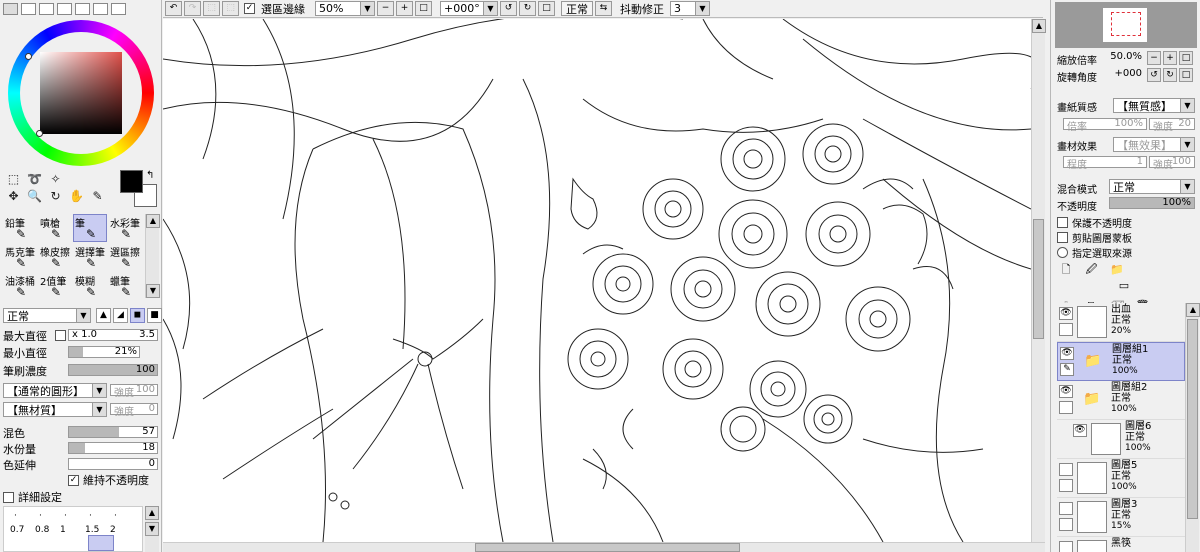 The image size is (1200, 552). Describe the element at coordinates (1117, 270) in the screenshot. I see `new-folder-icon: 📁` at that location.